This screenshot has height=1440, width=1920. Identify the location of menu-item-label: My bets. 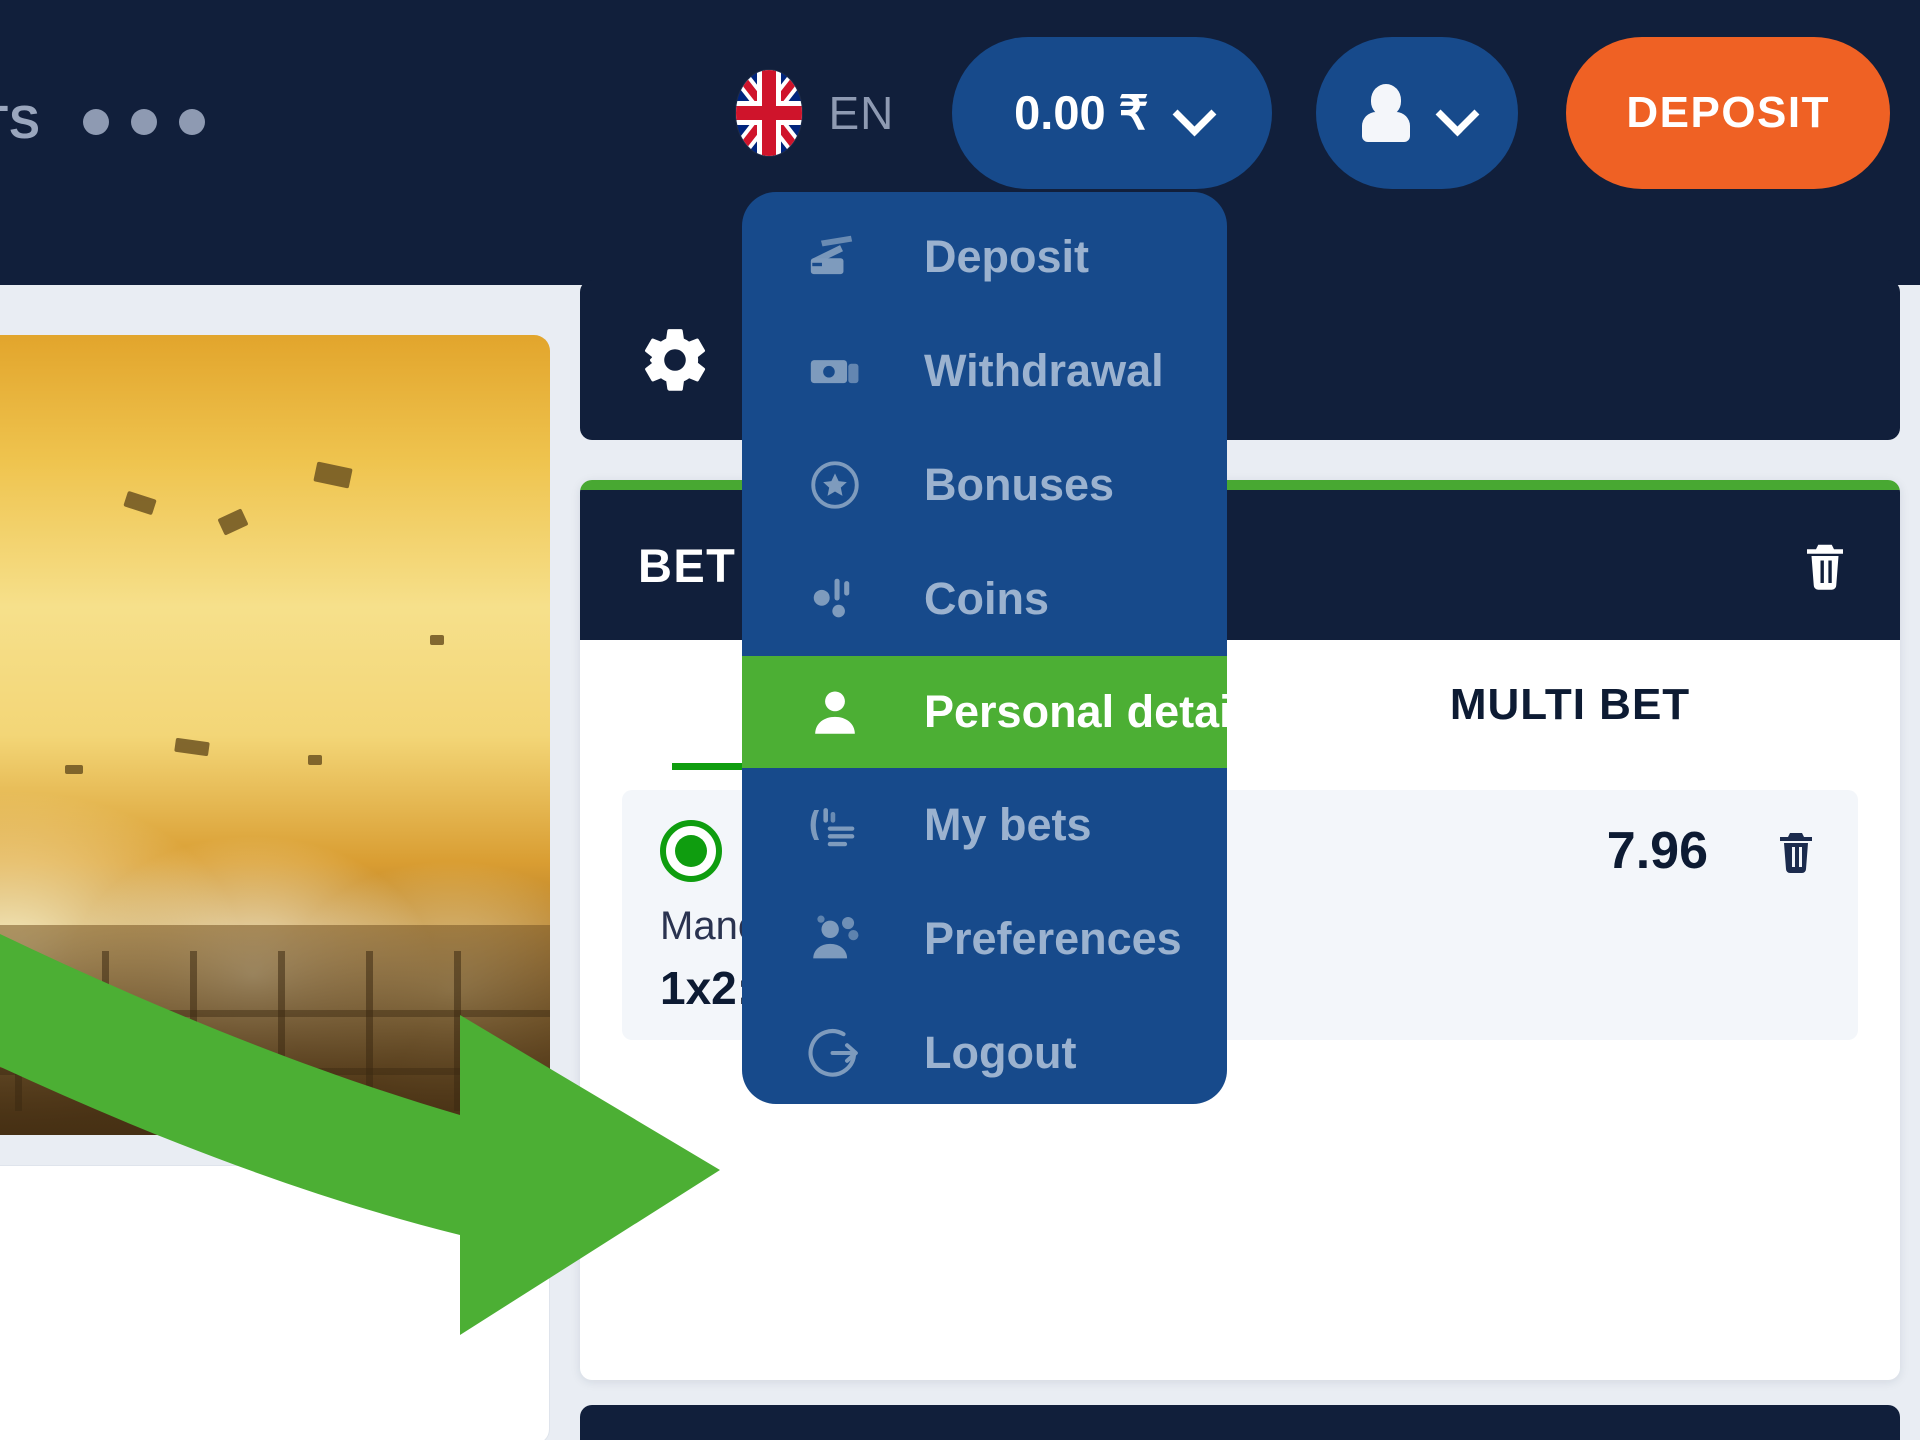
(1008, 824).